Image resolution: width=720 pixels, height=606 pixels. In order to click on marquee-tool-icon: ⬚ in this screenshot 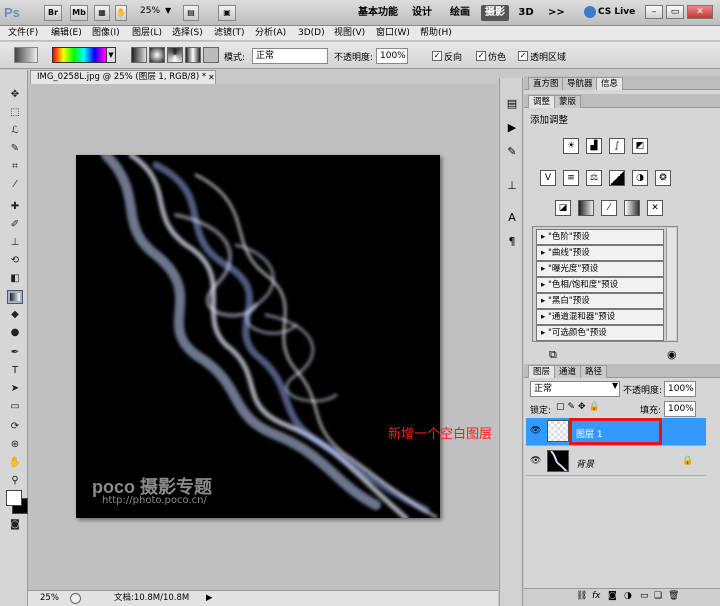, I will do `click(15, 113)`.